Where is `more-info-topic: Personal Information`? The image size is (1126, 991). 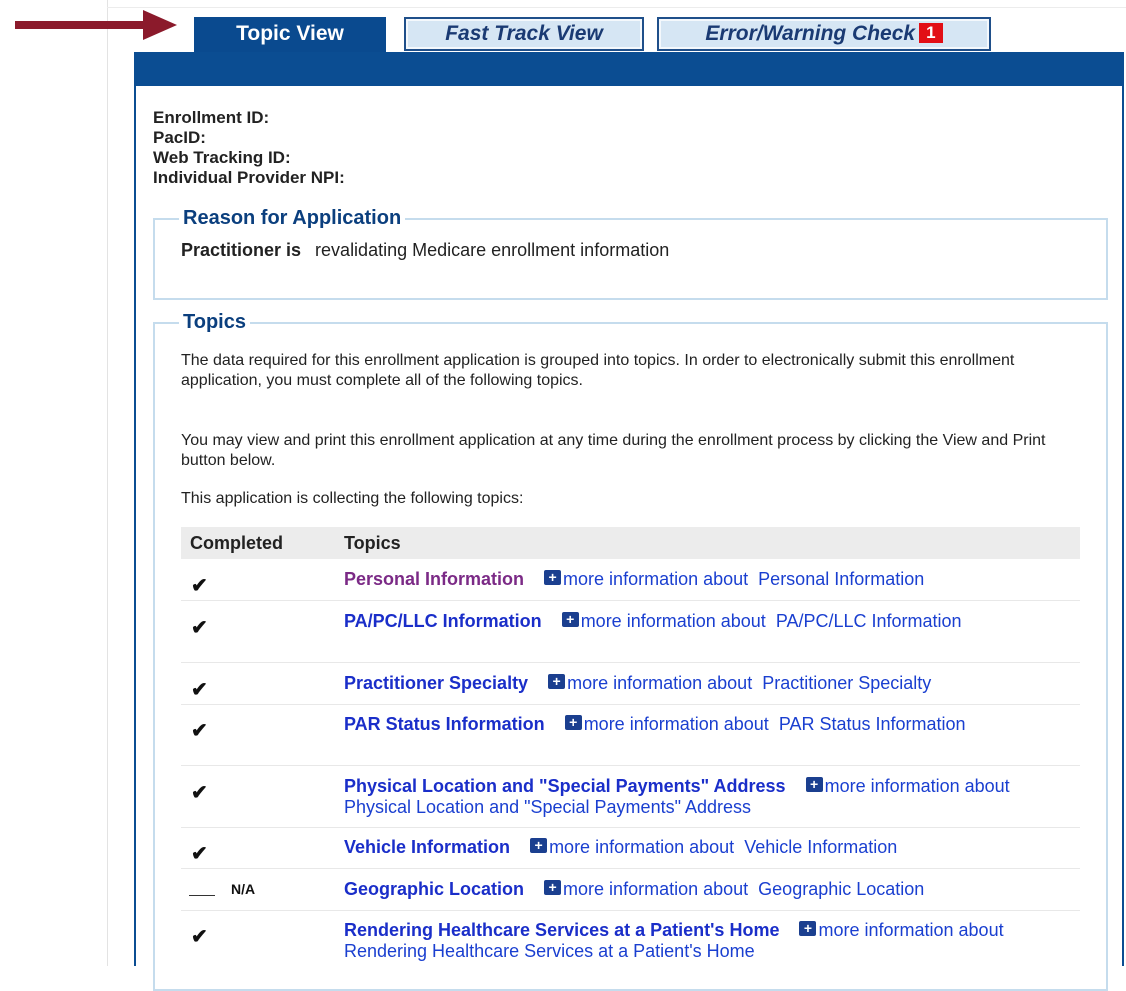 more-info-topic: Personal Information is located at coordinates (841, 579).